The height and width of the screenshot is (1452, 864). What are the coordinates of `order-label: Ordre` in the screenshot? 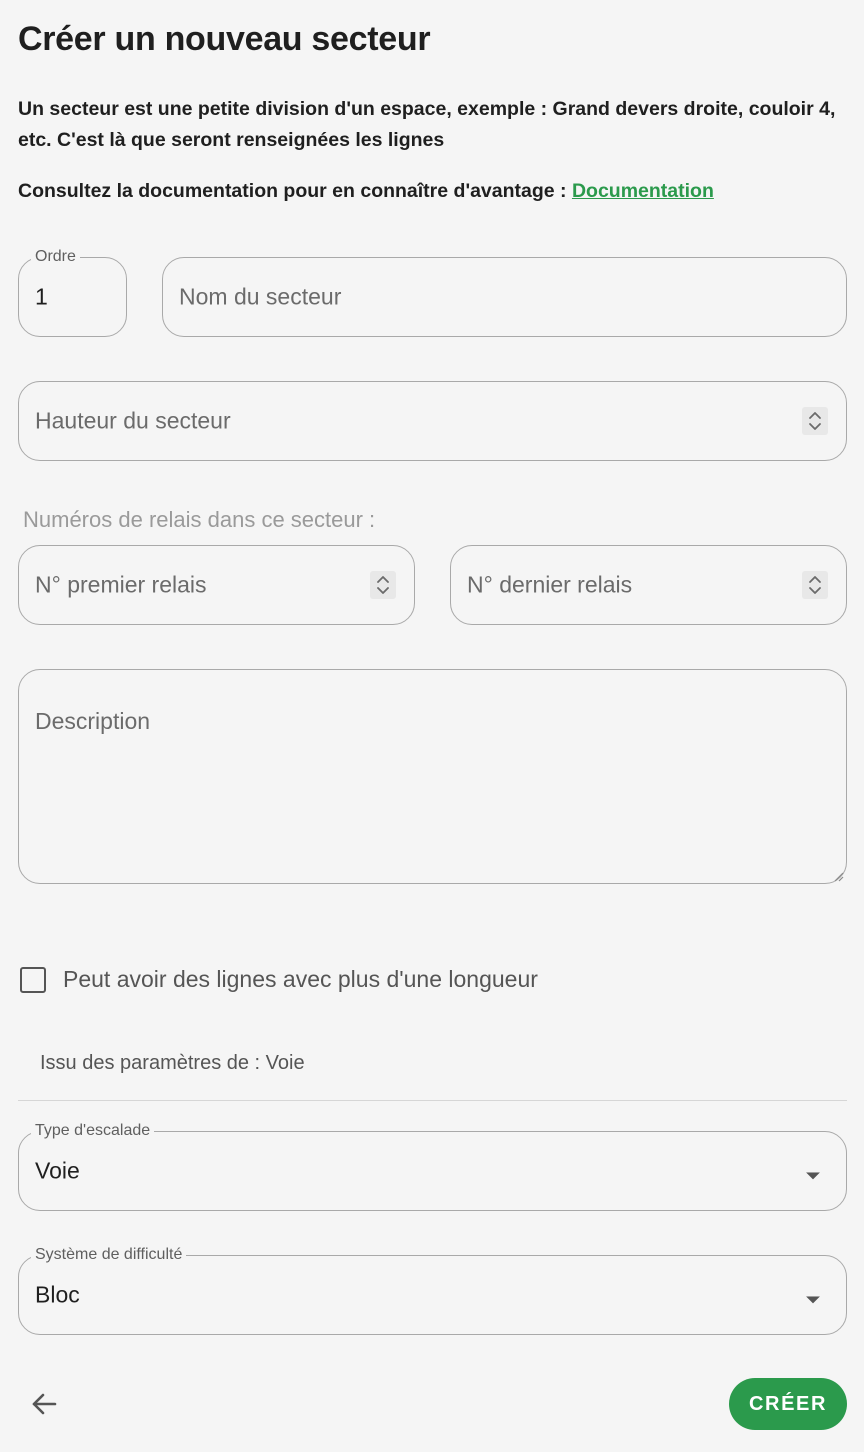 It's located at (55, 257).